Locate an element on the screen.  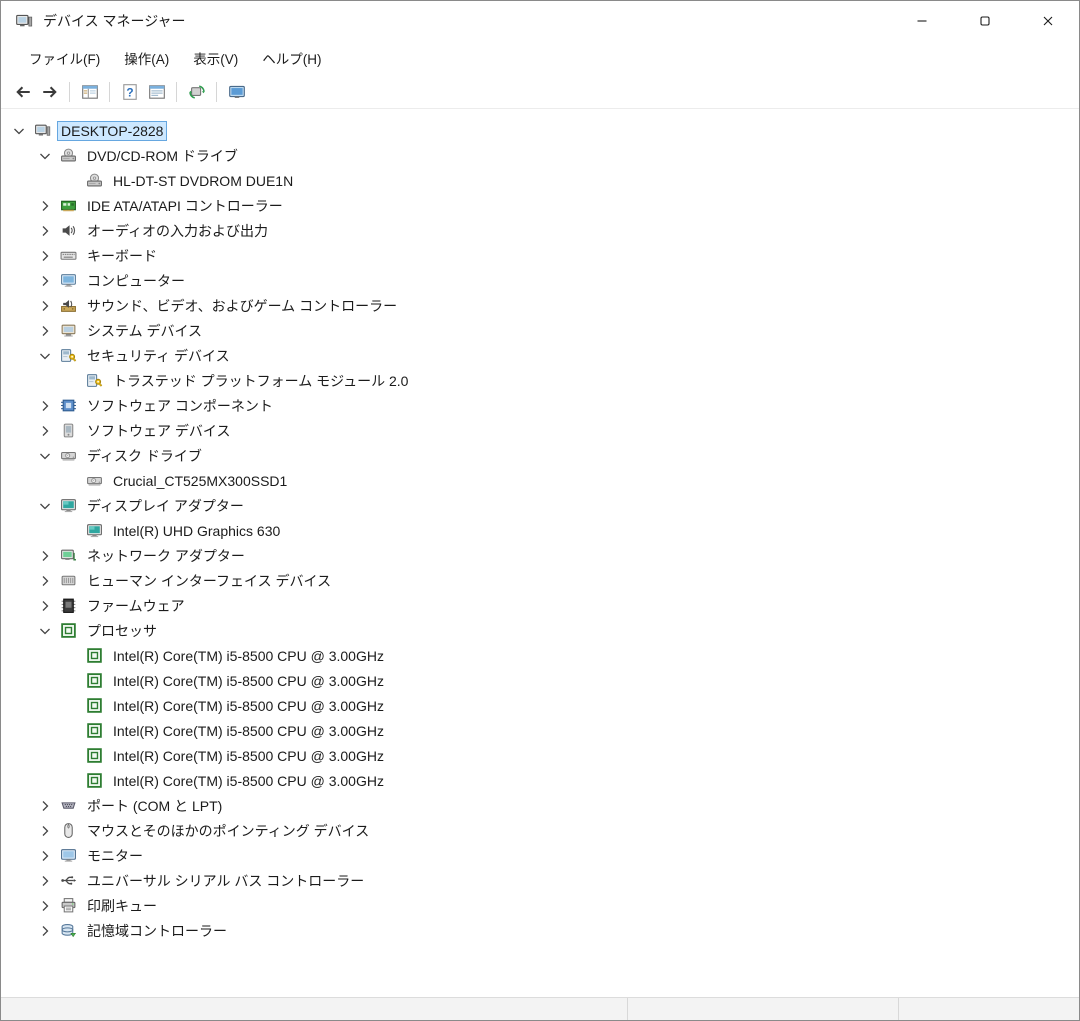
device-display-button is located at coordinates (236, 92).